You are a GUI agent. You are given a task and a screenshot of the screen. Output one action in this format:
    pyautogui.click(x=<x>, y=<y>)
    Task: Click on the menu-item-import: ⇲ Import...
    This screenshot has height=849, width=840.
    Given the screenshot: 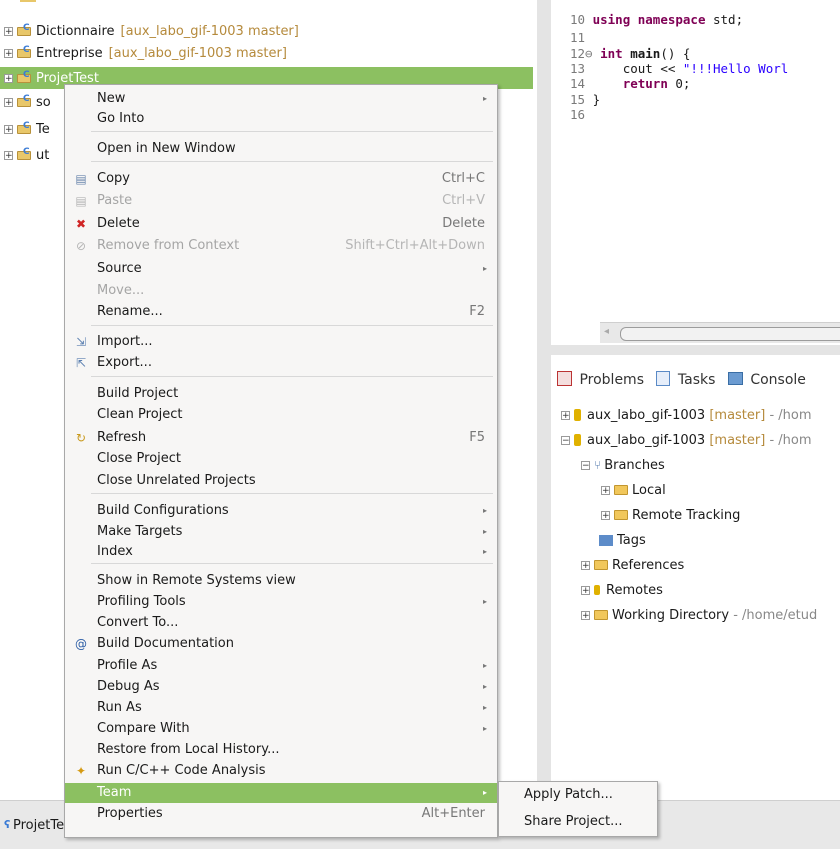 What is the action you would take?
    pyautogui.click(x=281, y=342)
    